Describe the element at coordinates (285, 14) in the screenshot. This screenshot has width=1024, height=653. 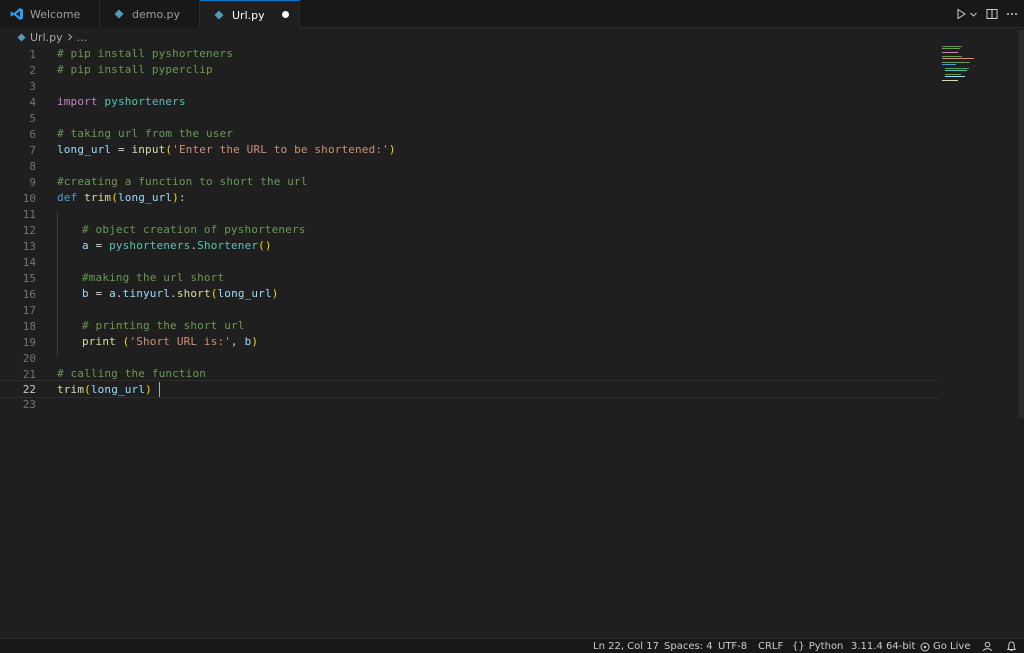
I see `unsaved-dot-icon` at that location.